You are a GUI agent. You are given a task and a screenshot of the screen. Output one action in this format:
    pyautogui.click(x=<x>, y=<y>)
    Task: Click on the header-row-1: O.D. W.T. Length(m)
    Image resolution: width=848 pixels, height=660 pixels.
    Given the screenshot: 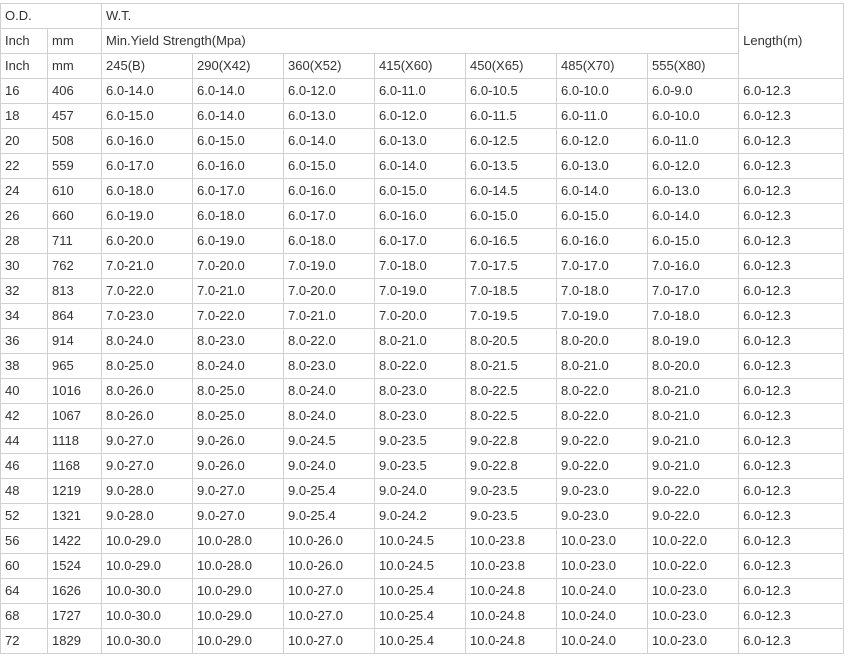 What is the action you would take?
    pyautogui.click(x=422, y=41)
    